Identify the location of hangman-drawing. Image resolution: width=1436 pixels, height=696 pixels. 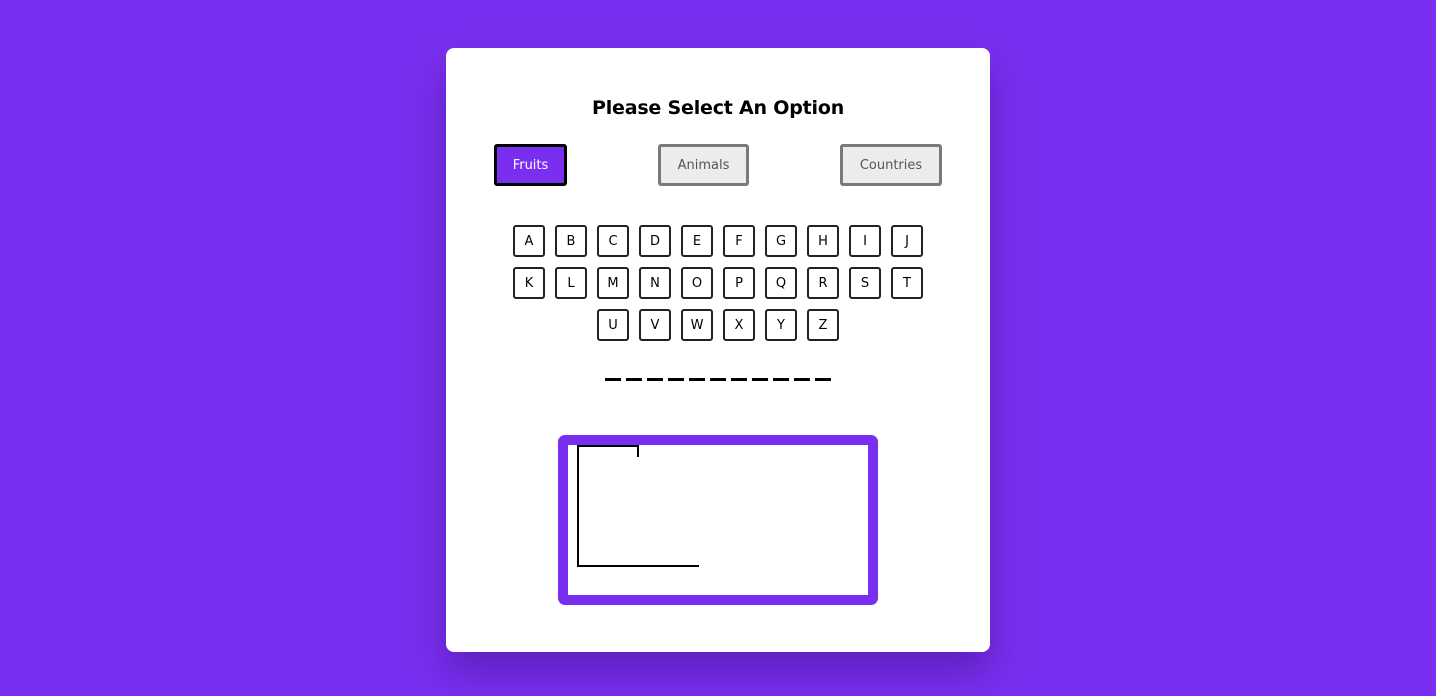
(638, 506).